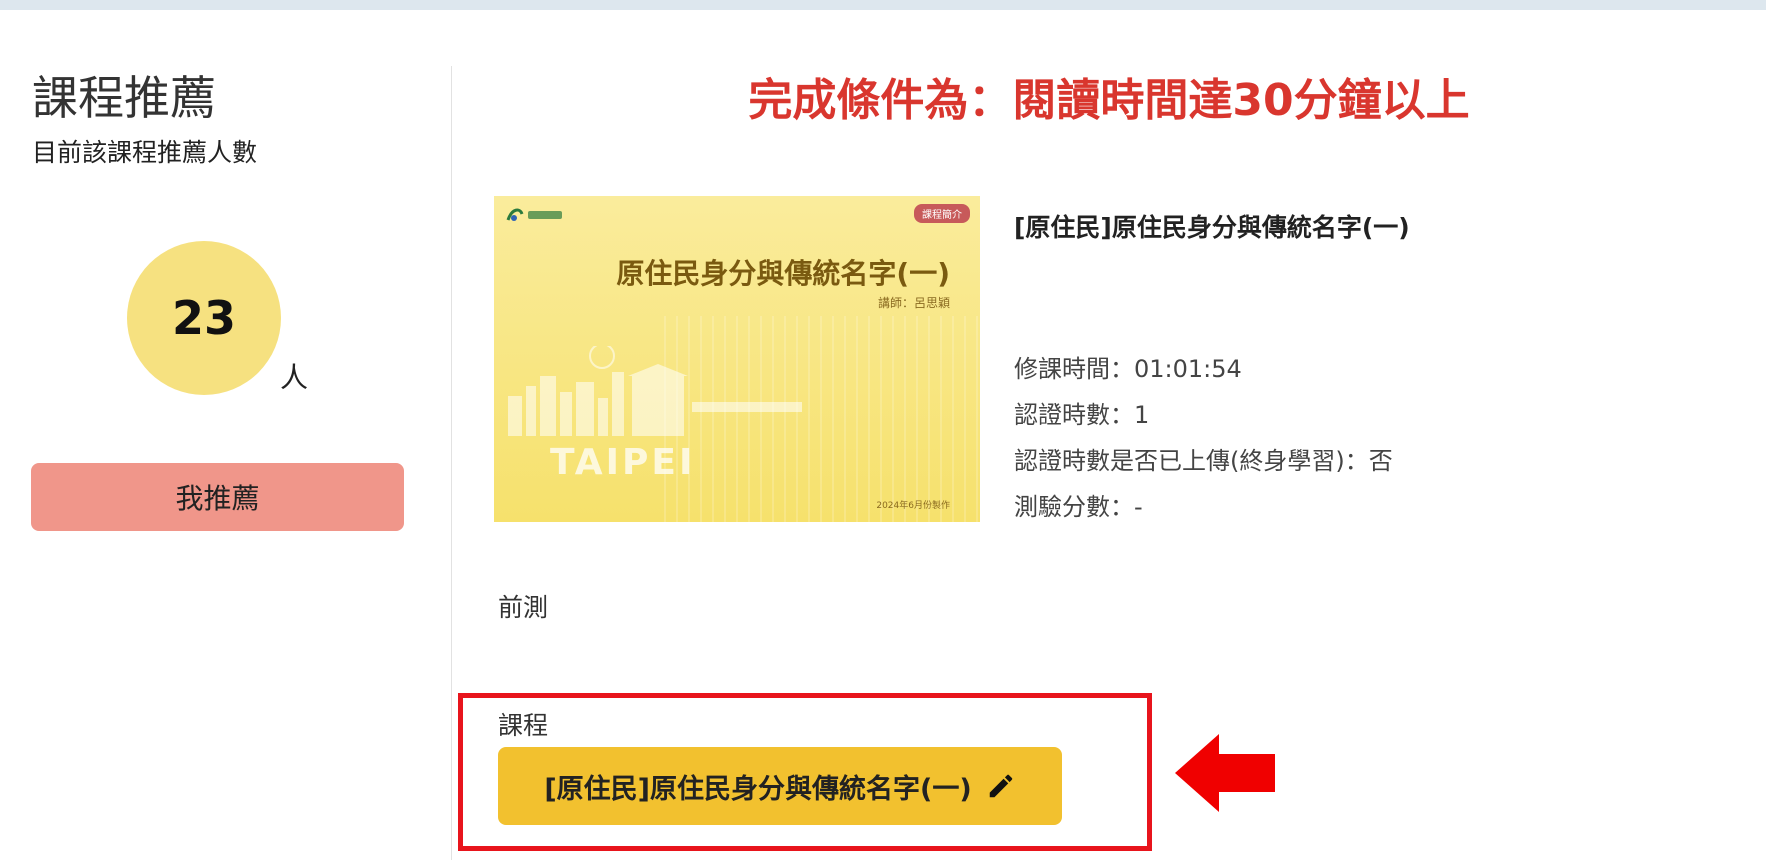 The height and width of the screenshot is (860, 1766). Describe the element at coordinates (655, 391) in the screenshot. I see `skyline-illustration` at that location.